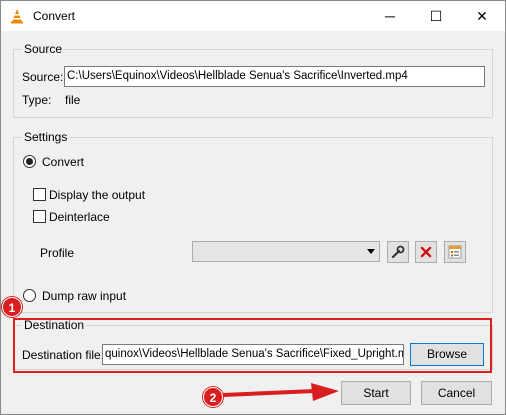 Image resolution: width=506 pixels, height=415 pixels. Describe the element at coordinates (12, 307) in the screenshot. I see `step-badge-1: 1` at that location.